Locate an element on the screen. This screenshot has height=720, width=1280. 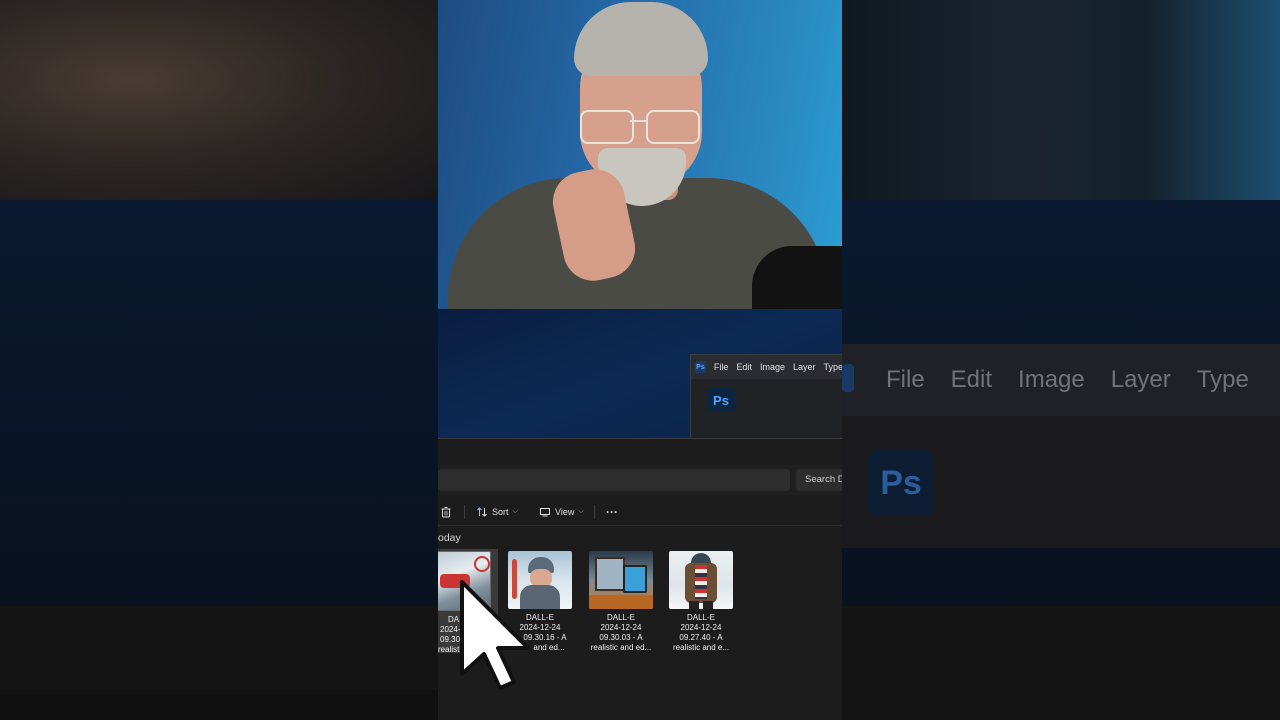
explorer-toolbar: Sort ⌵ View ⌵ ··· is located at coordinates (640, 512).